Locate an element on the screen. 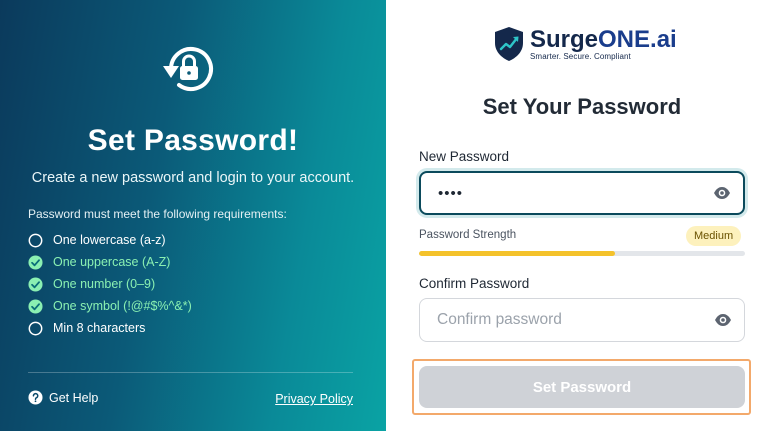  requirement-item: One uppercase (A-Z) is located at coordinates (110, 262).